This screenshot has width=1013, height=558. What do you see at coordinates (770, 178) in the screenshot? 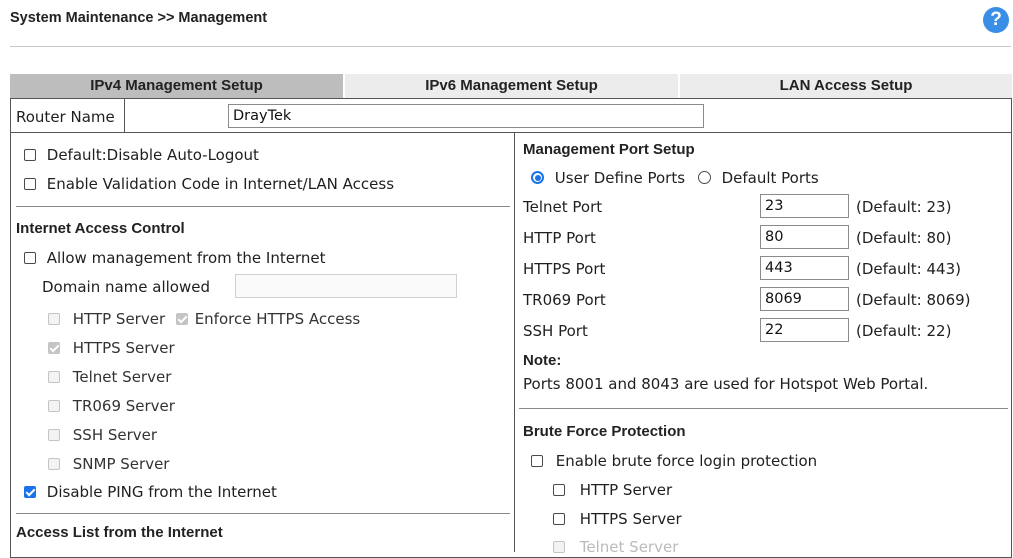
I see `default-ports-label: Default Ports` at bounding box center [770, 178].